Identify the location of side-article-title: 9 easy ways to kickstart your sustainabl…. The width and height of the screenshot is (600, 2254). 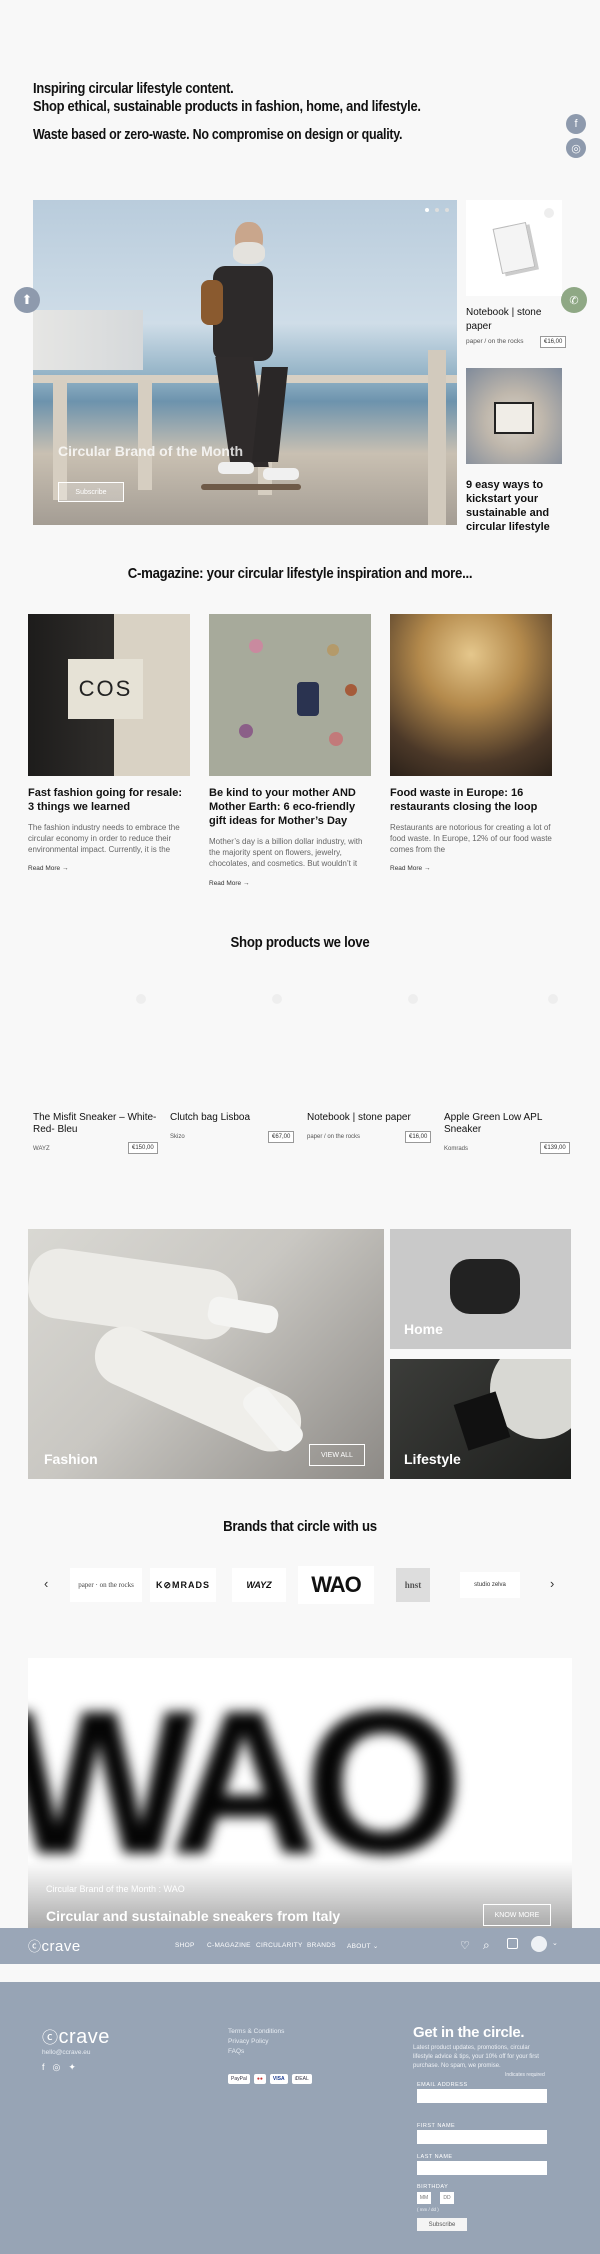
(514, 506).